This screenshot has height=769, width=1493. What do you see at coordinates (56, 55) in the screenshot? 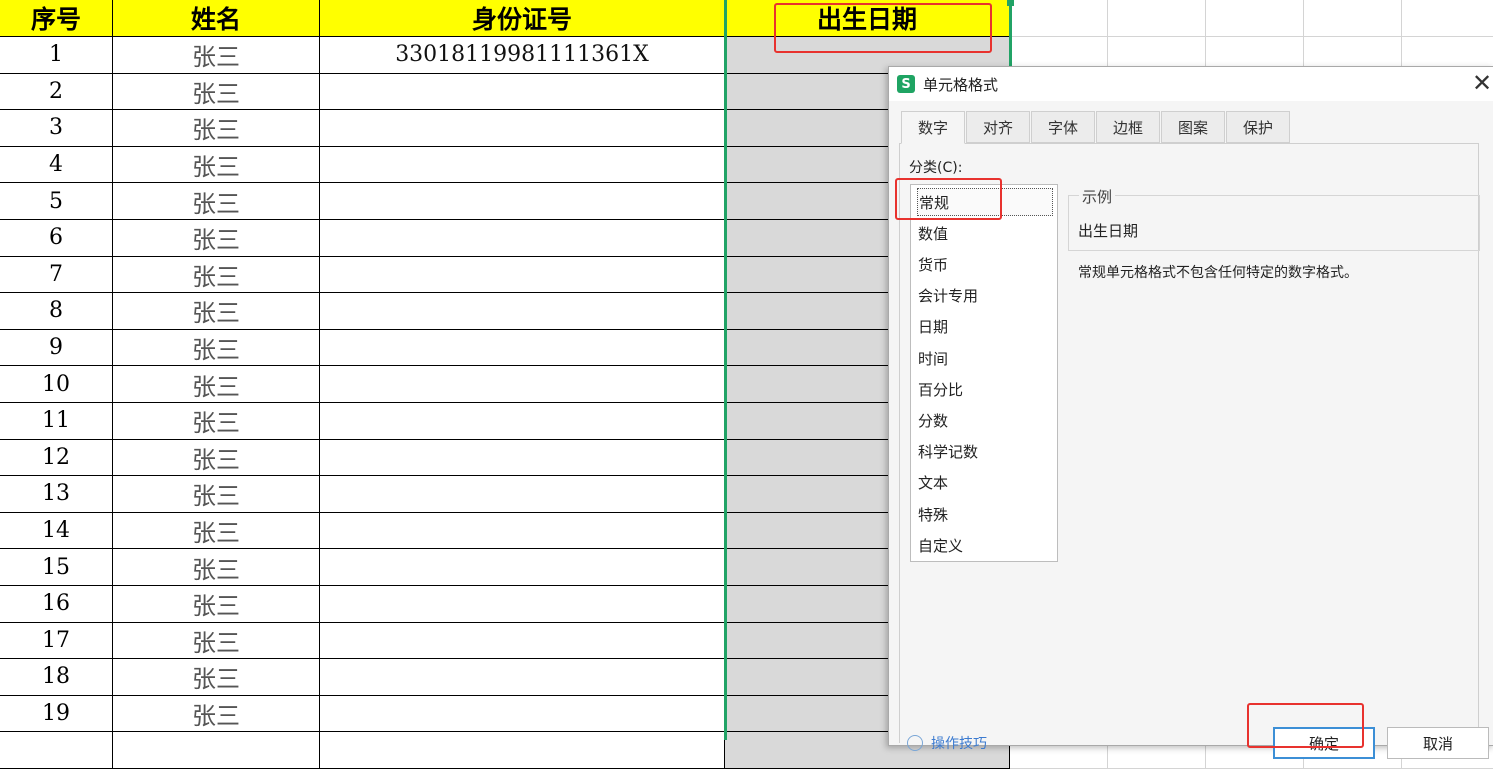
I see `cell-seq: 1` at bounding box center [56, 55].